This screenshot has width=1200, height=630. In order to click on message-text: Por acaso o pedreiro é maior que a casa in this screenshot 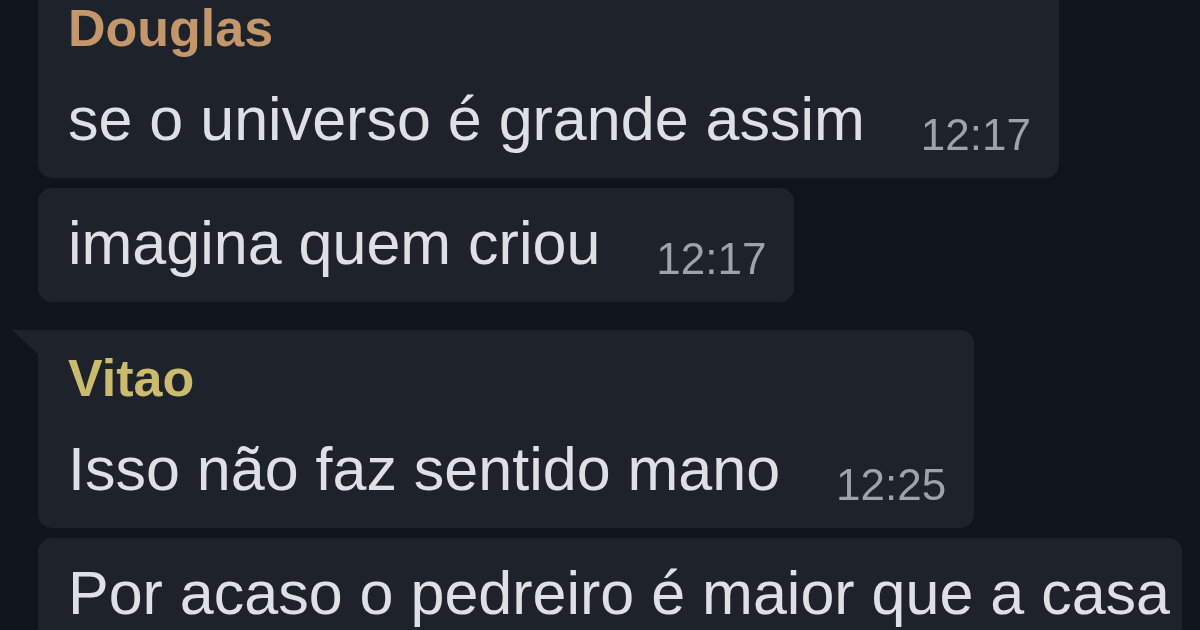, I will do `click(619, 593)`.